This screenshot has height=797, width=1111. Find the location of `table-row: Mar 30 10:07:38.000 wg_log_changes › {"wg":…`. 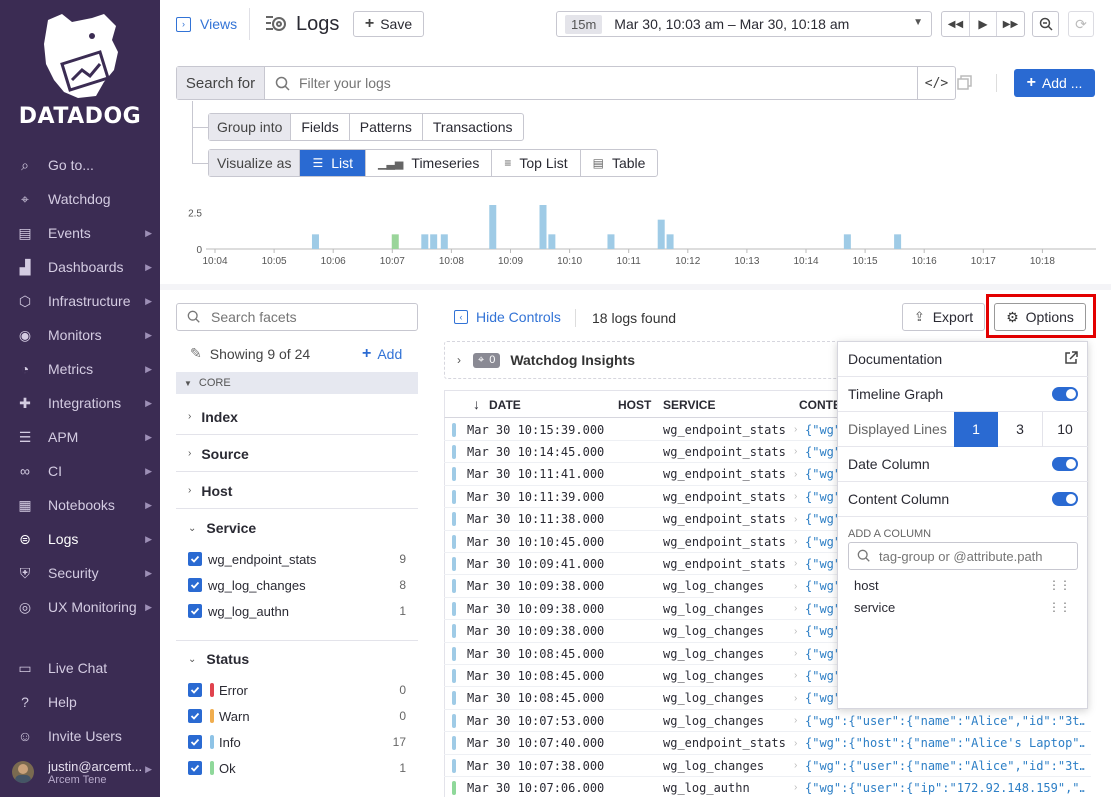

table-row: Mar 30 10:07:38.000 wg_log_changes › {"wg":… is located at coordinates (767, 766).